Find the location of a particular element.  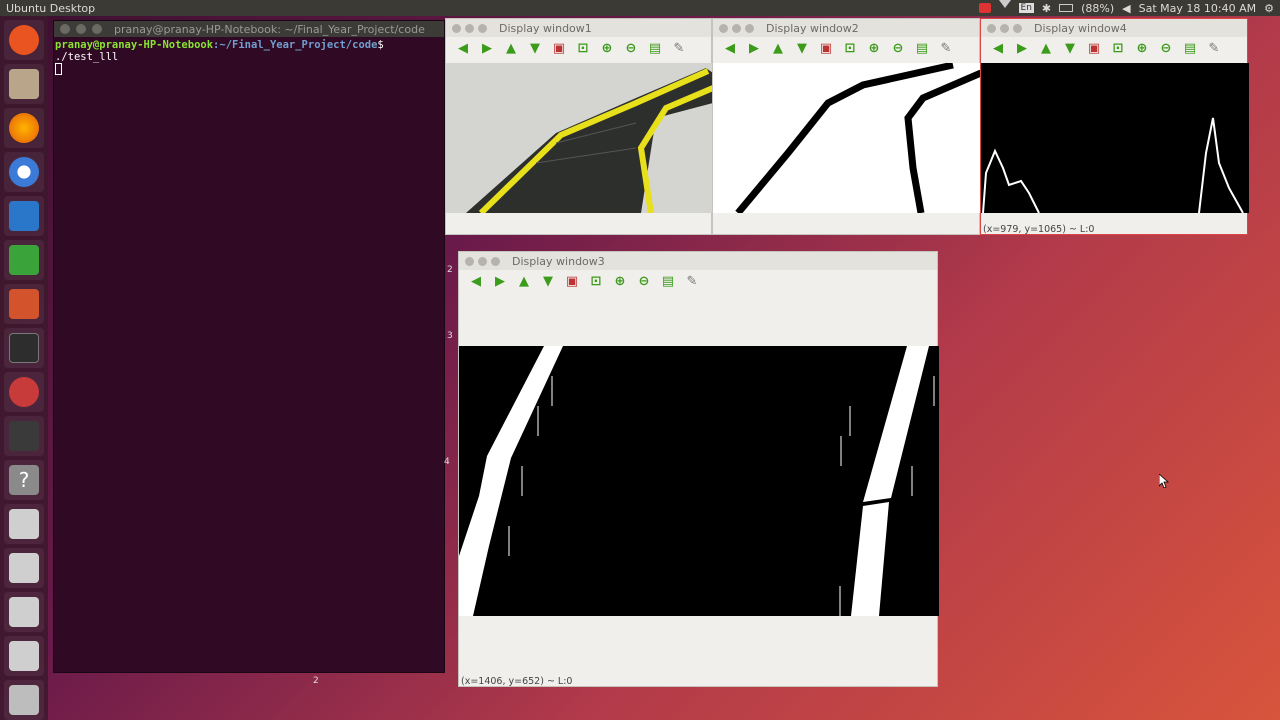

window-titlebar: Display window2 is located at coordinates (846, 28).